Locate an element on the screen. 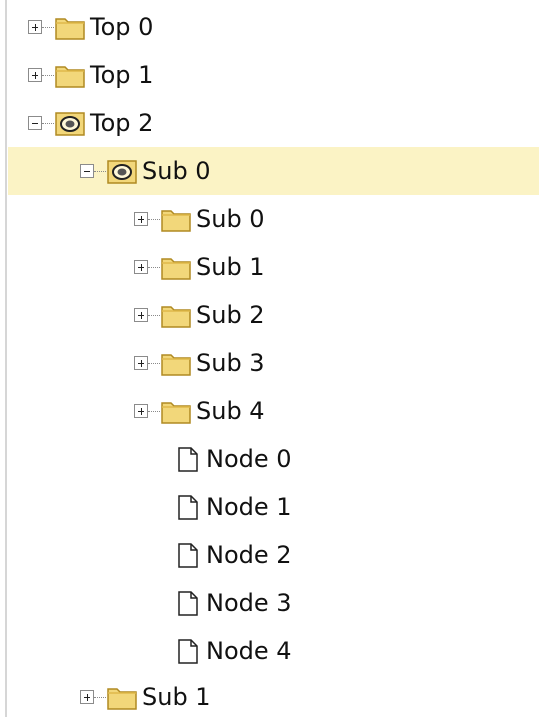 Image resolution: width=539 pixels, height=721 pixels. tree-node-label: Top 1 is located at coordinates (121, 75).